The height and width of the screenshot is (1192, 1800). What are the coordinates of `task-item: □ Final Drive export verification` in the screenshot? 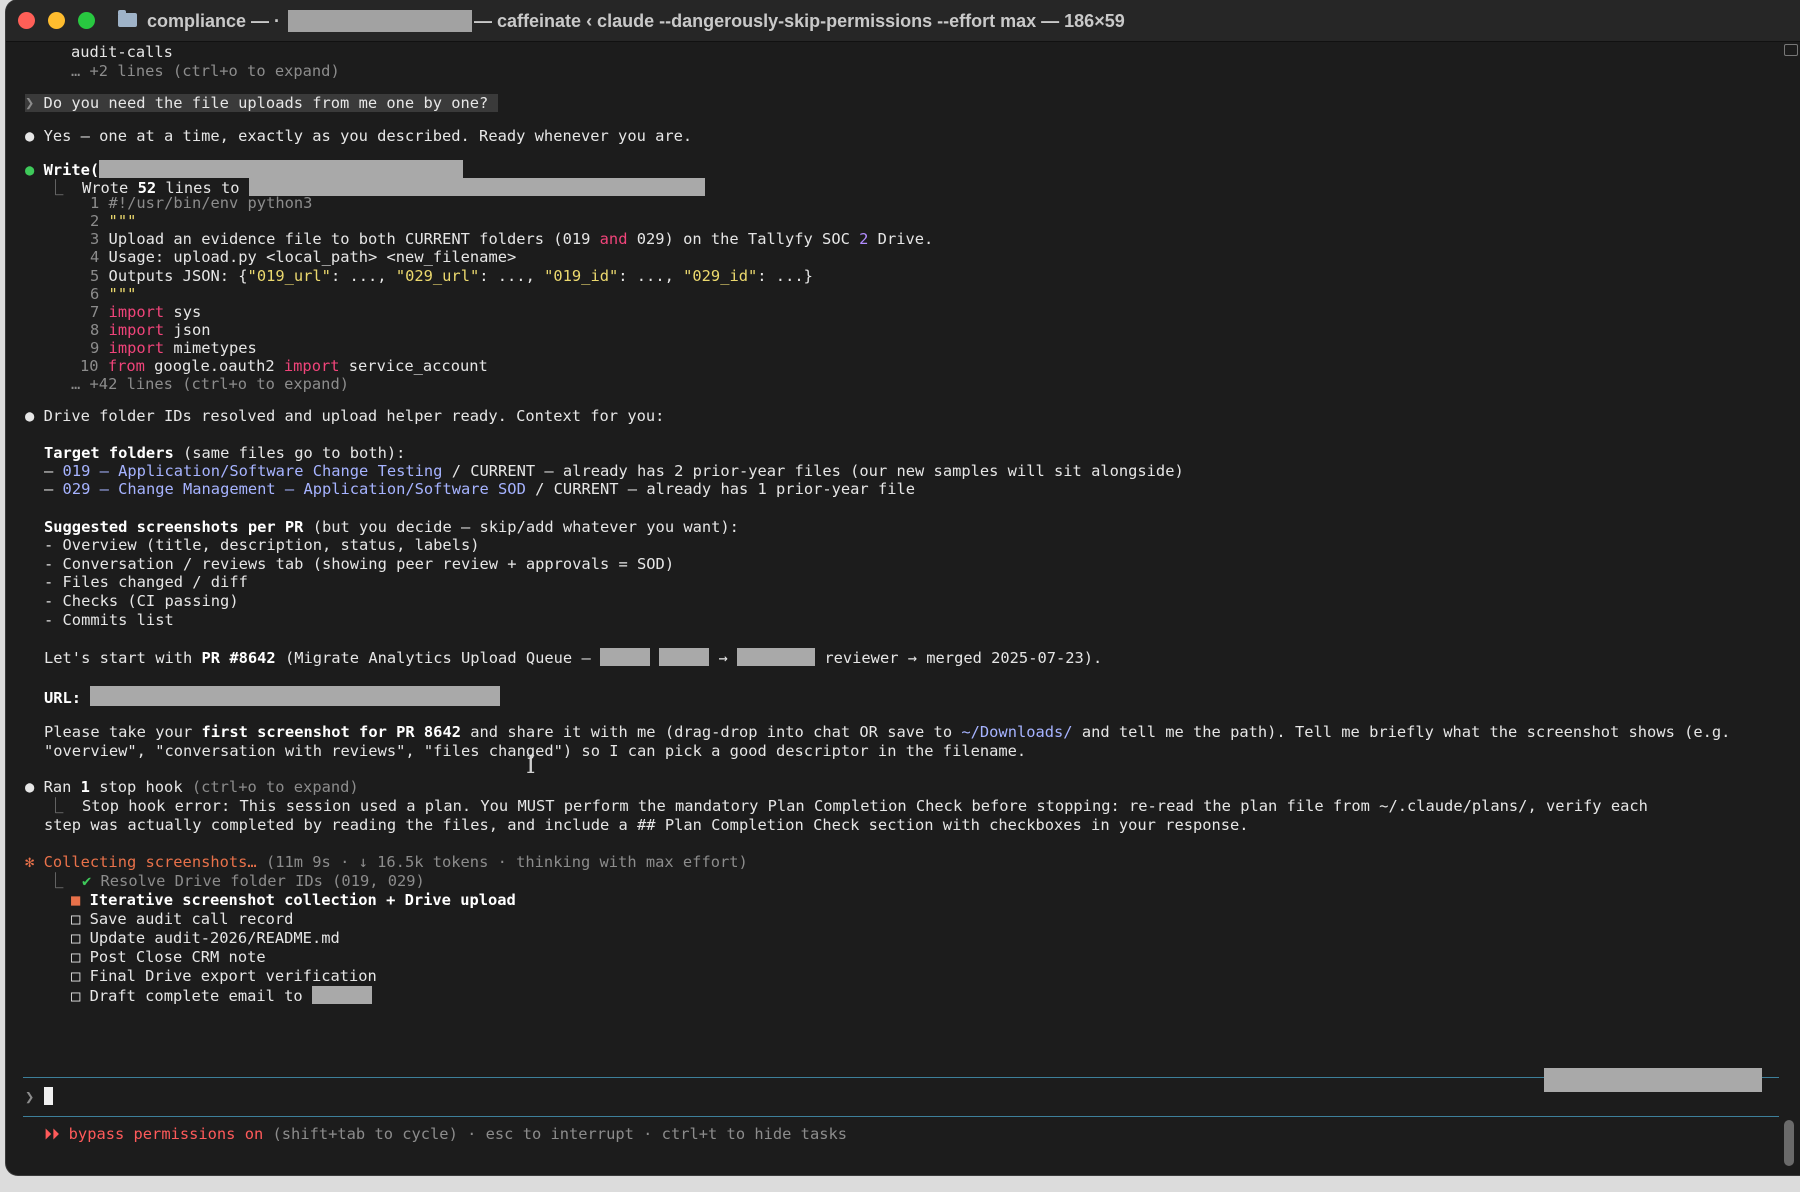 It's located at (224, 976).